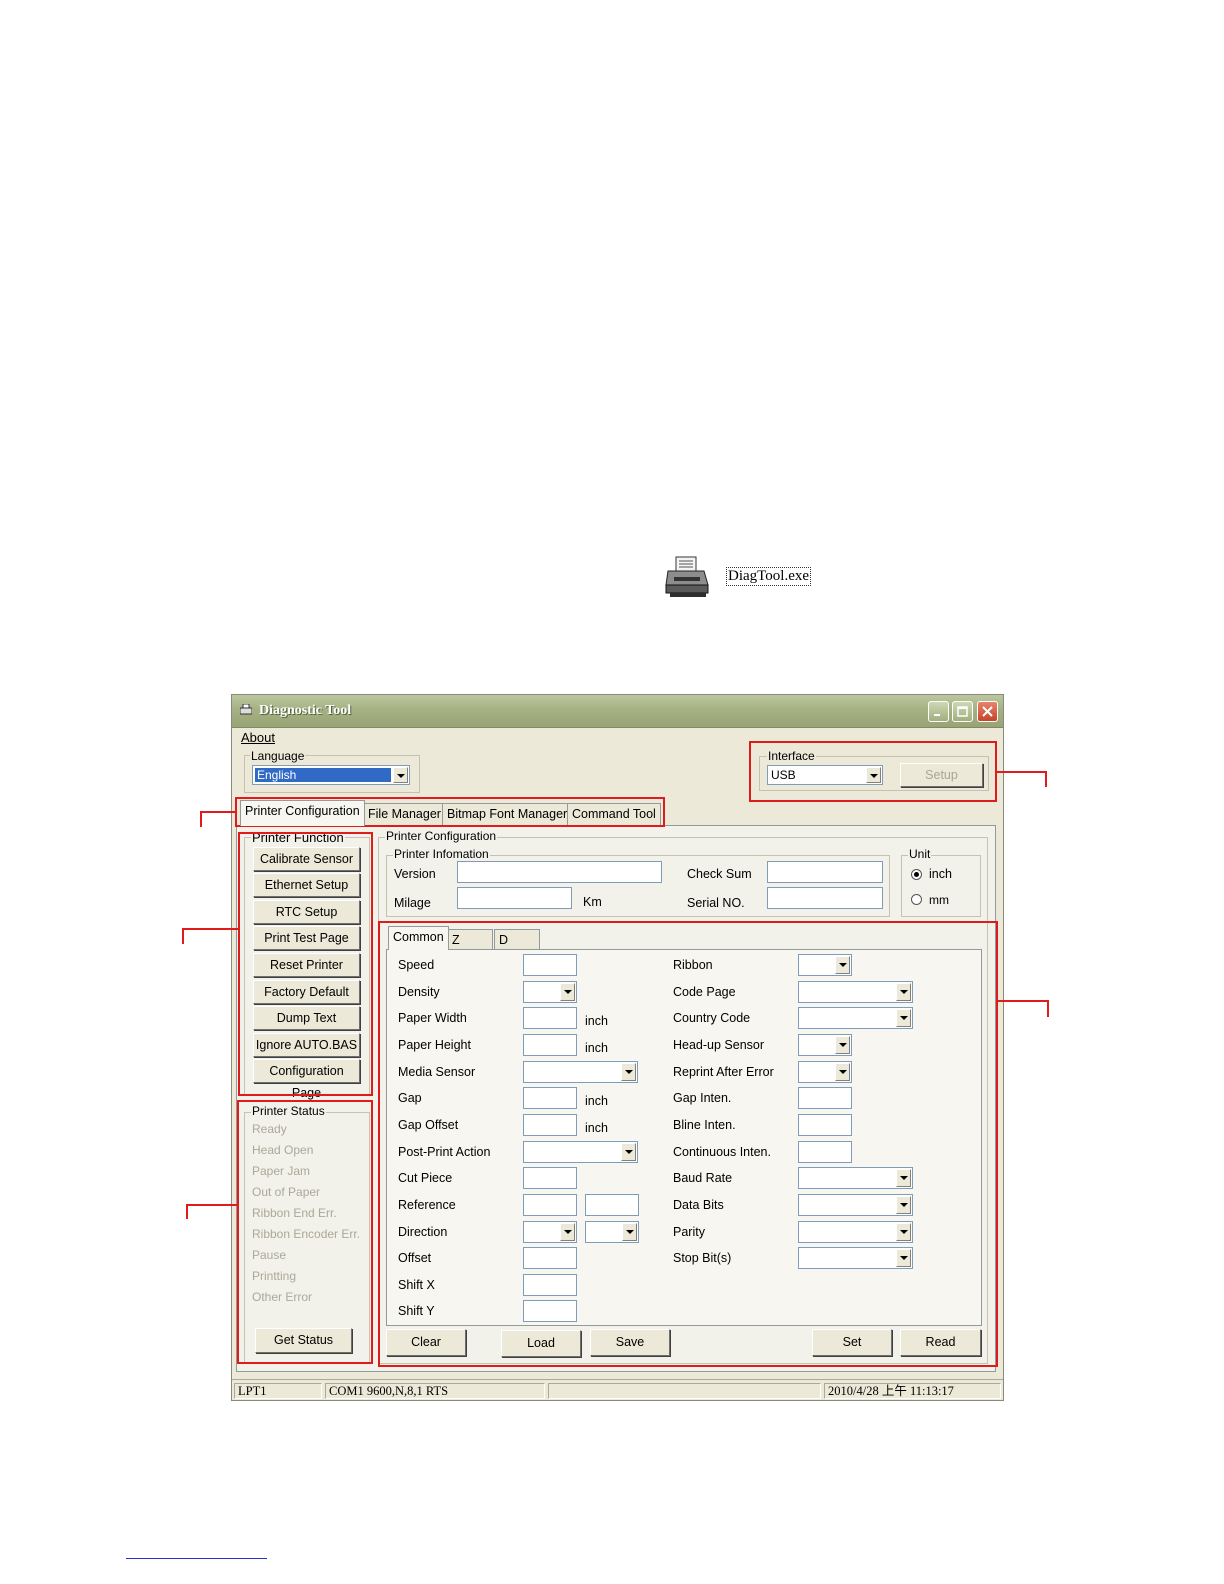 This screenshot has height=1584, width=1224. What do you see at coordinates (183, 936) in the screenshot?
I see `annotation-leader-printer-function-tick` at bounding box center [183, 936].